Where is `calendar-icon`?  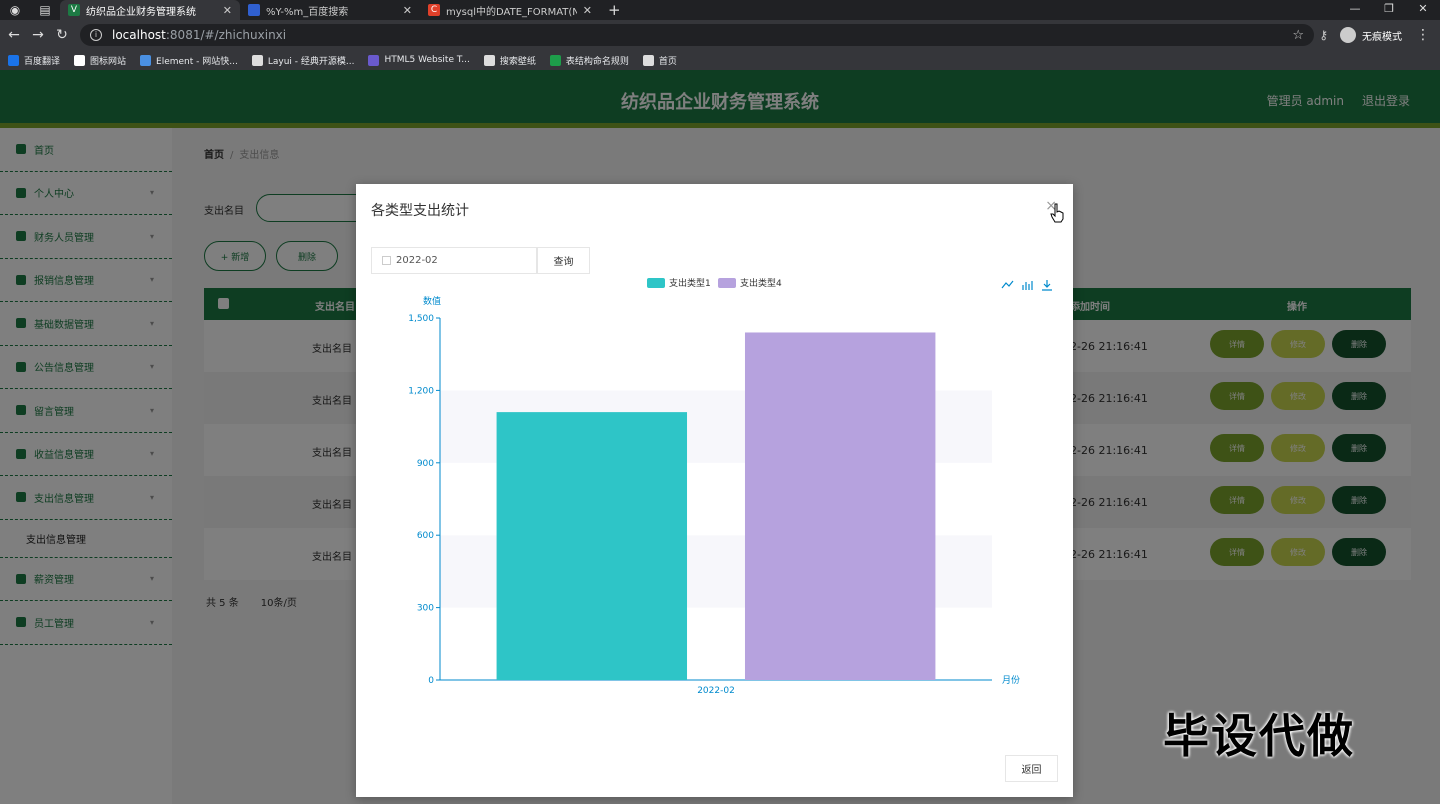
calendar-icon is located at coordinates (386, 260).